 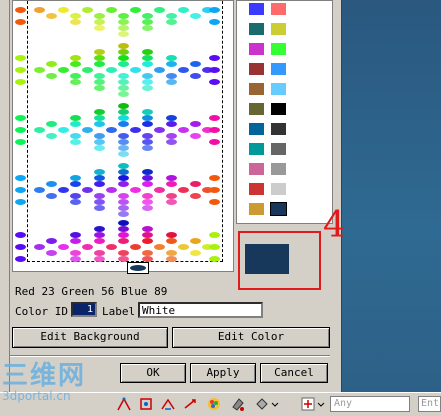 What do you see at coordinates (146, 404) in the screenshot?
I see `constraint-tool-icon` at bounding box center [146, 404].